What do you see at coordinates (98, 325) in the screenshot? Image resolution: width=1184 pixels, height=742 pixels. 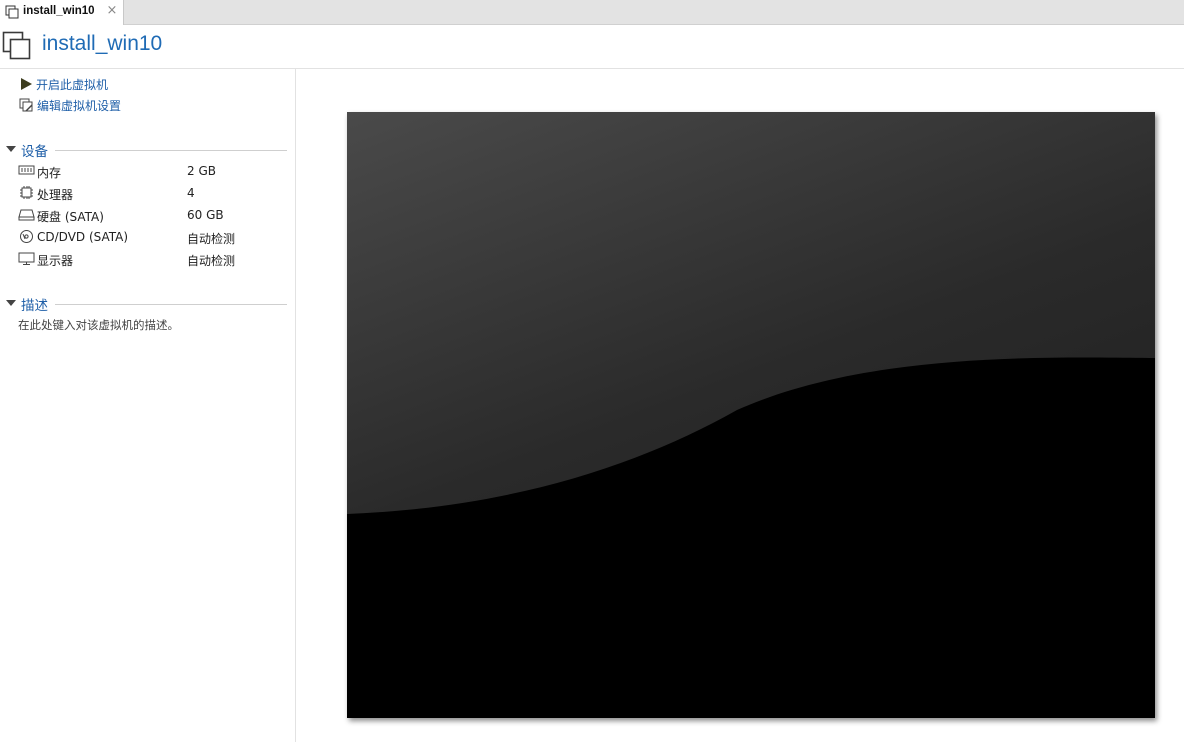 I see `description-field: 在此处键入对该虚拟机的描述。` at bounding box center [98, 325].